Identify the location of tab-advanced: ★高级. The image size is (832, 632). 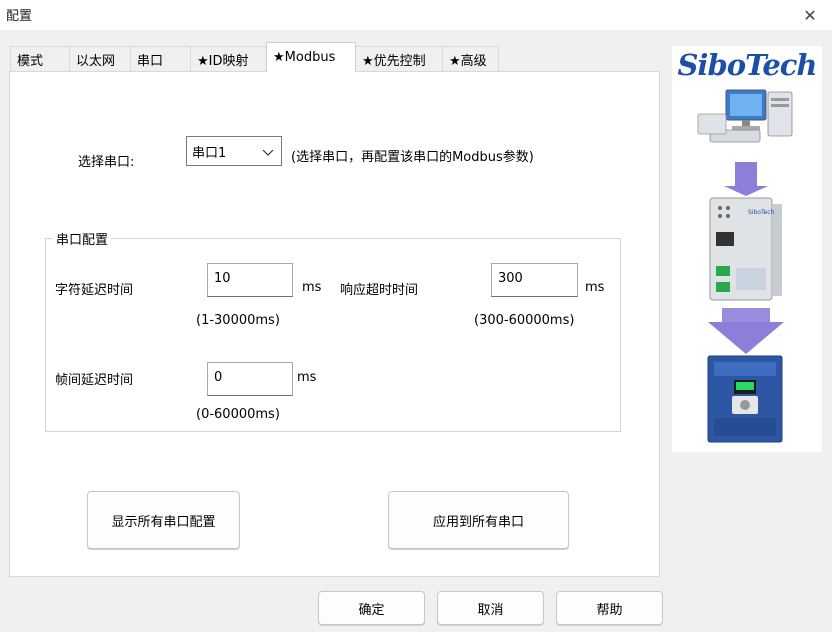
(470, 59).